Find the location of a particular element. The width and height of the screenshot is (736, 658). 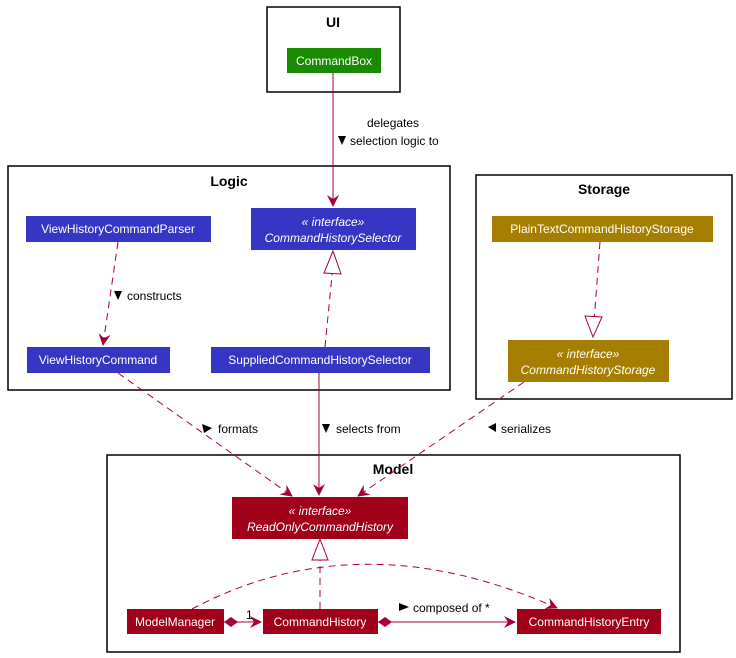

interface-read-only-command-history: « interface» ReadOnlyCommandHistory is located at coordinates (320, 518).